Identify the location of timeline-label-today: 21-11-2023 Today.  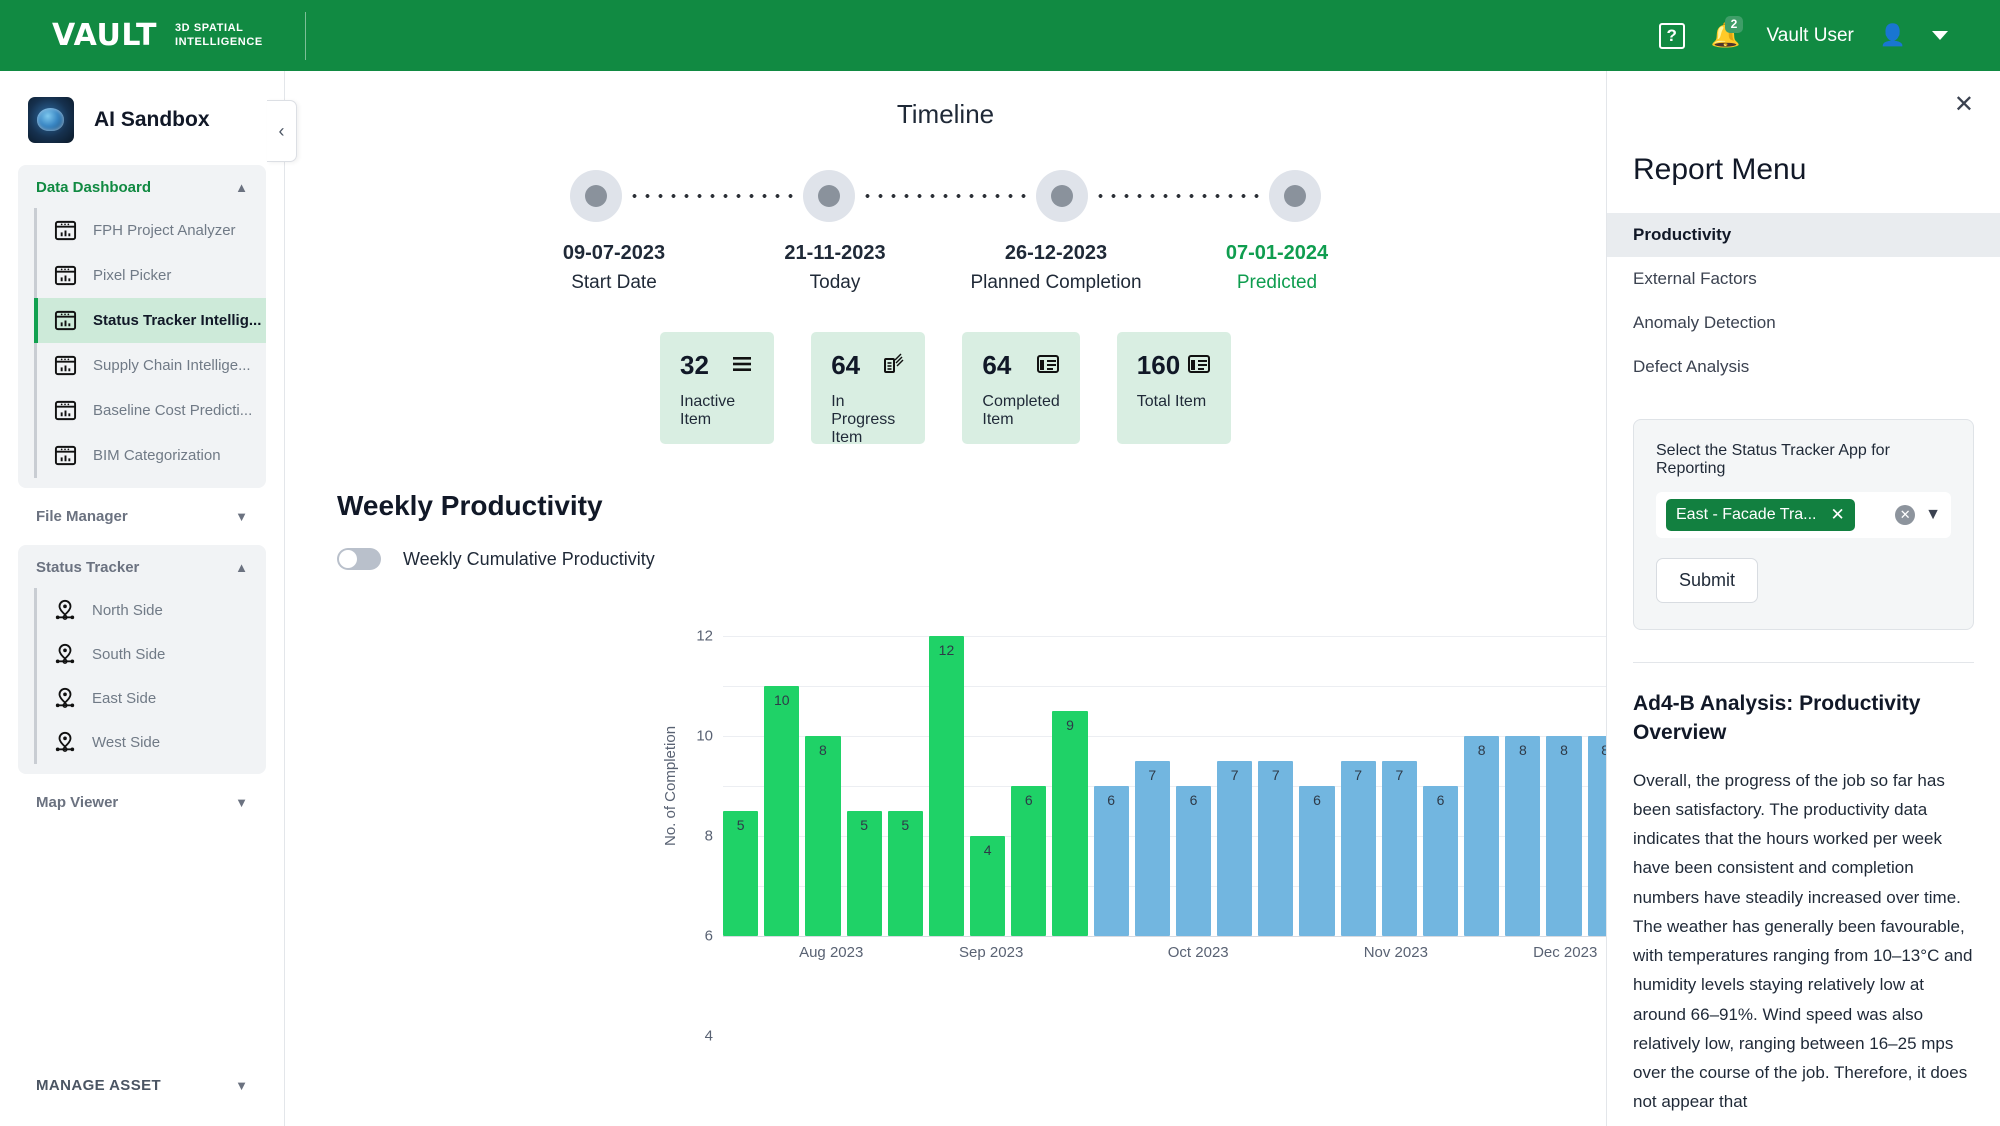
(835, 268).